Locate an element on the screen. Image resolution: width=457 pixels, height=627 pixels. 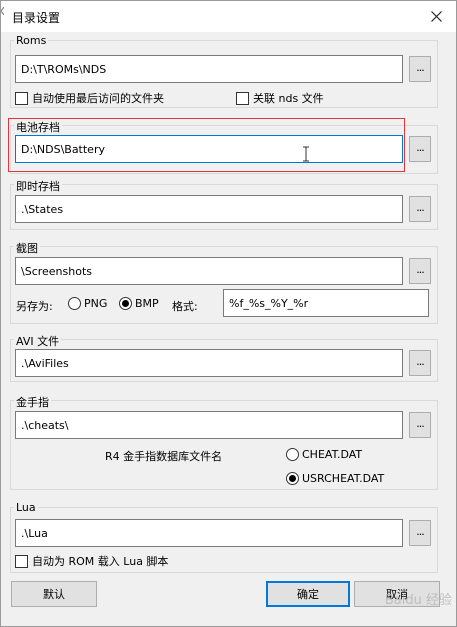
ok-button: 确定 is located at coordinates (308, 594).